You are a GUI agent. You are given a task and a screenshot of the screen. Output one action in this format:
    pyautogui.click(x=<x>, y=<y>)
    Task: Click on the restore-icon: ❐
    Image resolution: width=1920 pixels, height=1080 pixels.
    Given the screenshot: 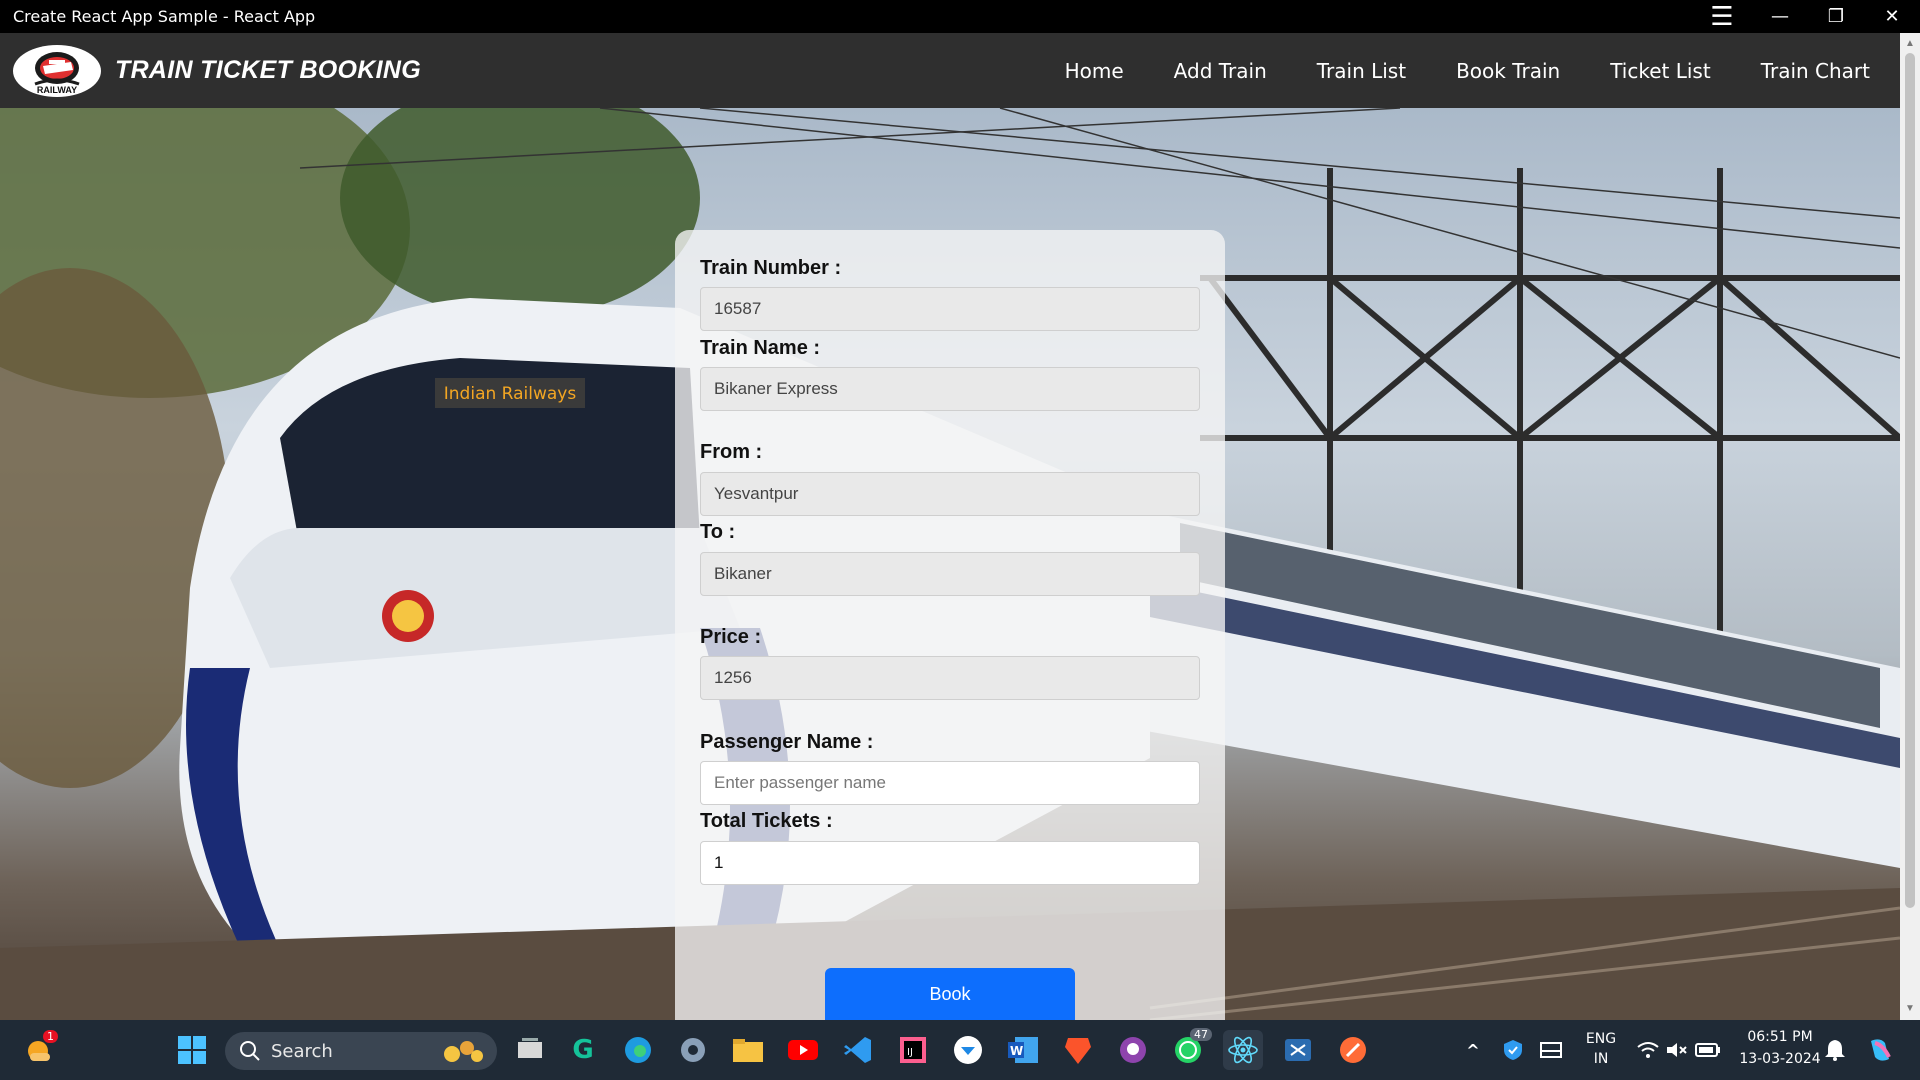 What is the action you would take?
    pyautogui.click(x=1836, y=16)
    